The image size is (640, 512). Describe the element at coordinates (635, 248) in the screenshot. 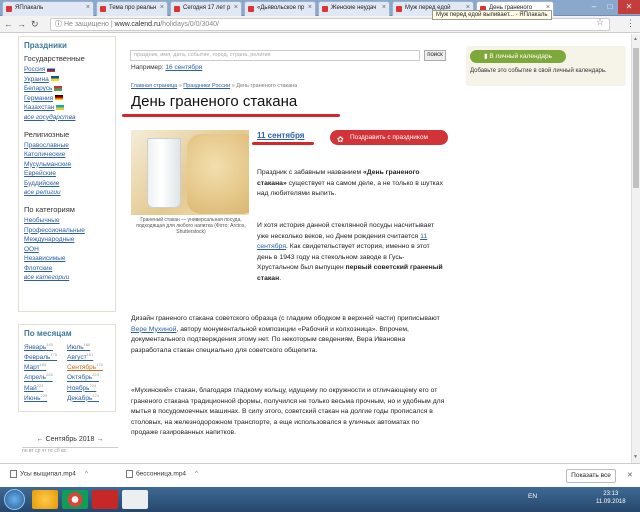

I see `page-scrollbar: ▲ ▼` at that location.